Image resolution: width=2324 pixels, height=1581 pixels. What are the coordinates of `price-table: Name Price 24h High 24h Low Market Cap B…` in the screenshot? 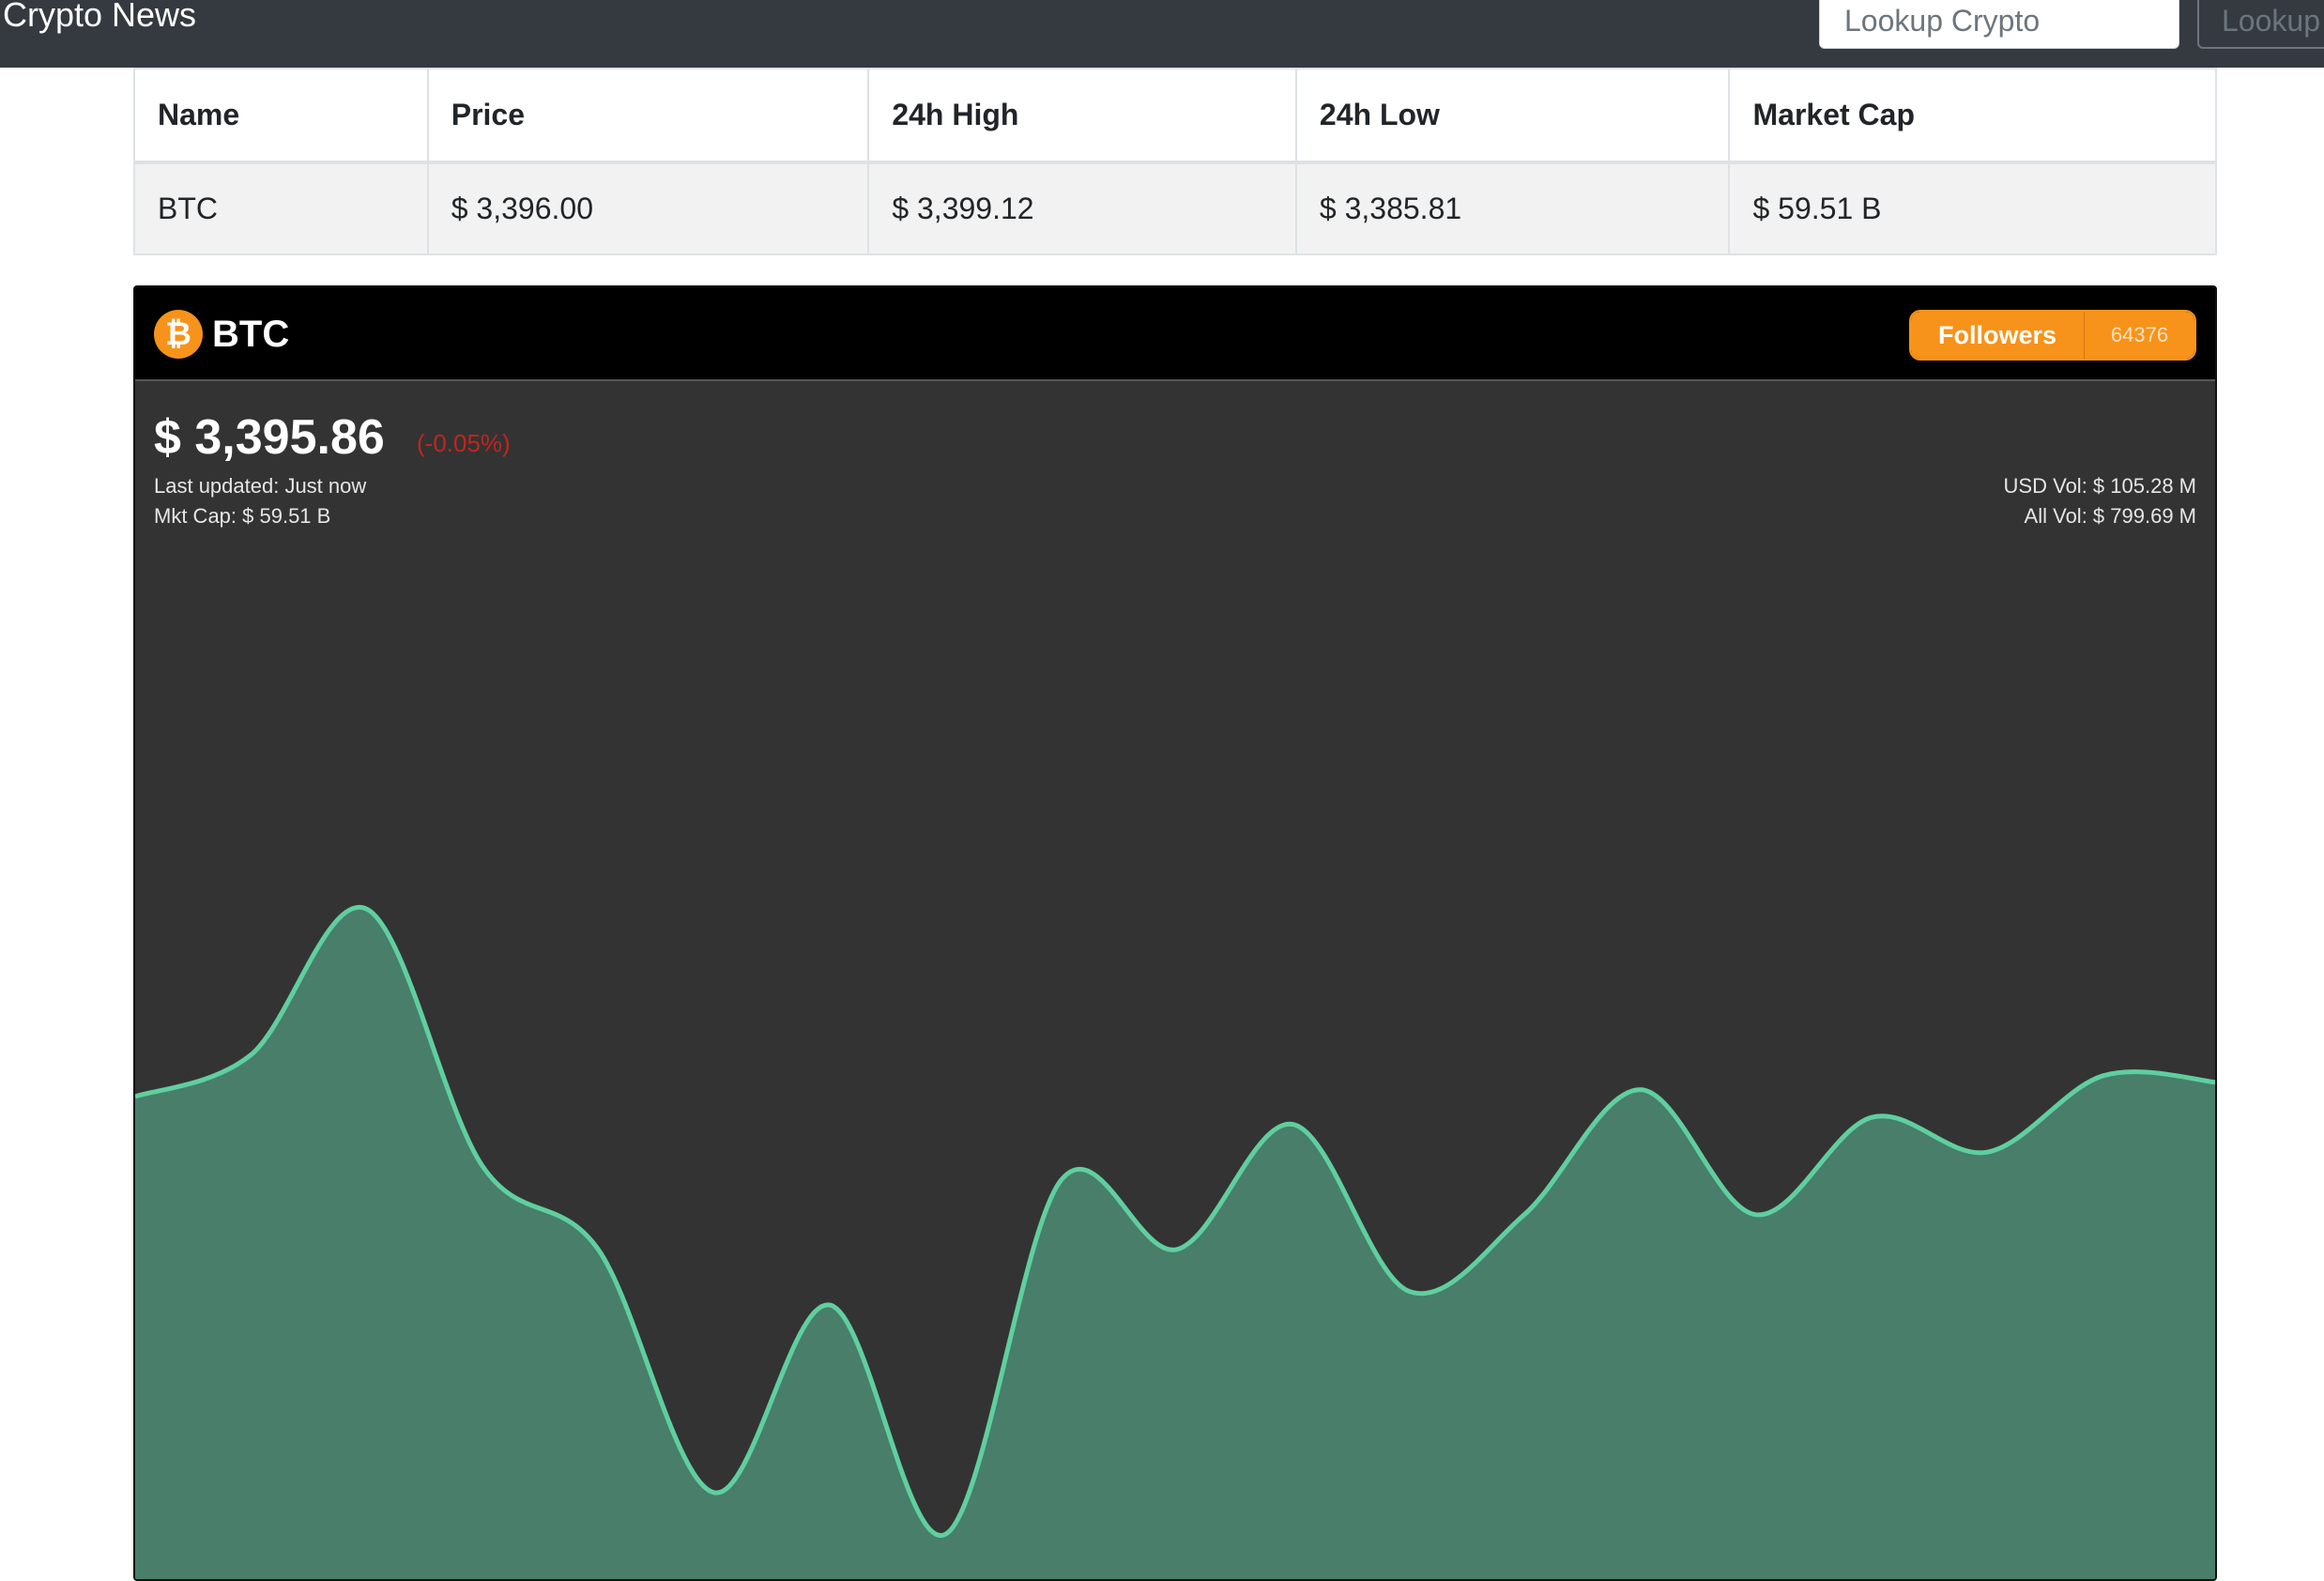 It's located at (1175, 161).